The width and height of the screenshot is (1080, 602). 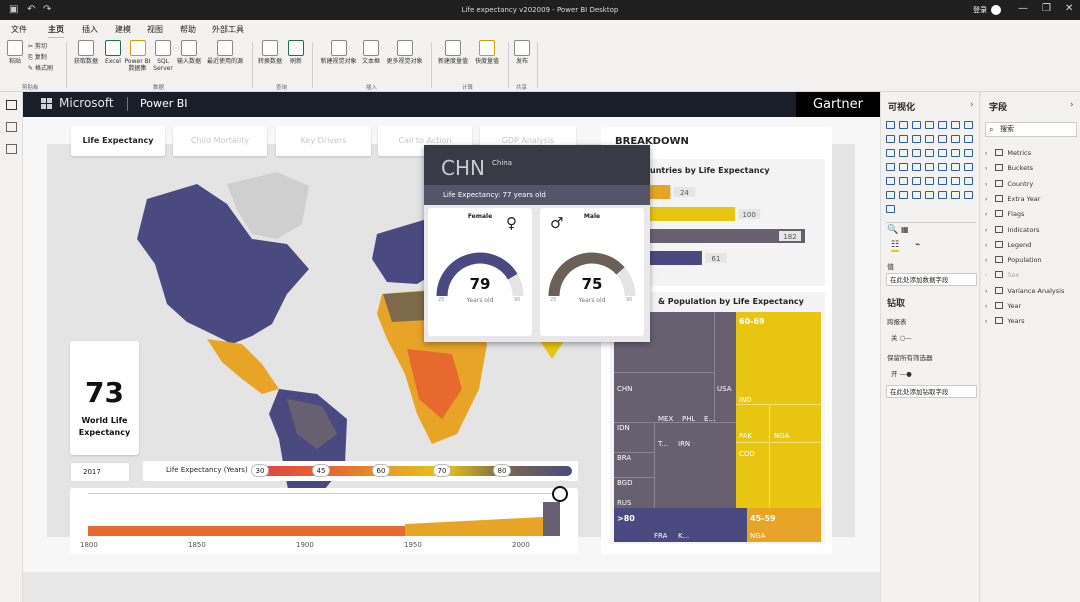 I want to click on table-tab-icon: ▦, so click(x=905, y=229).